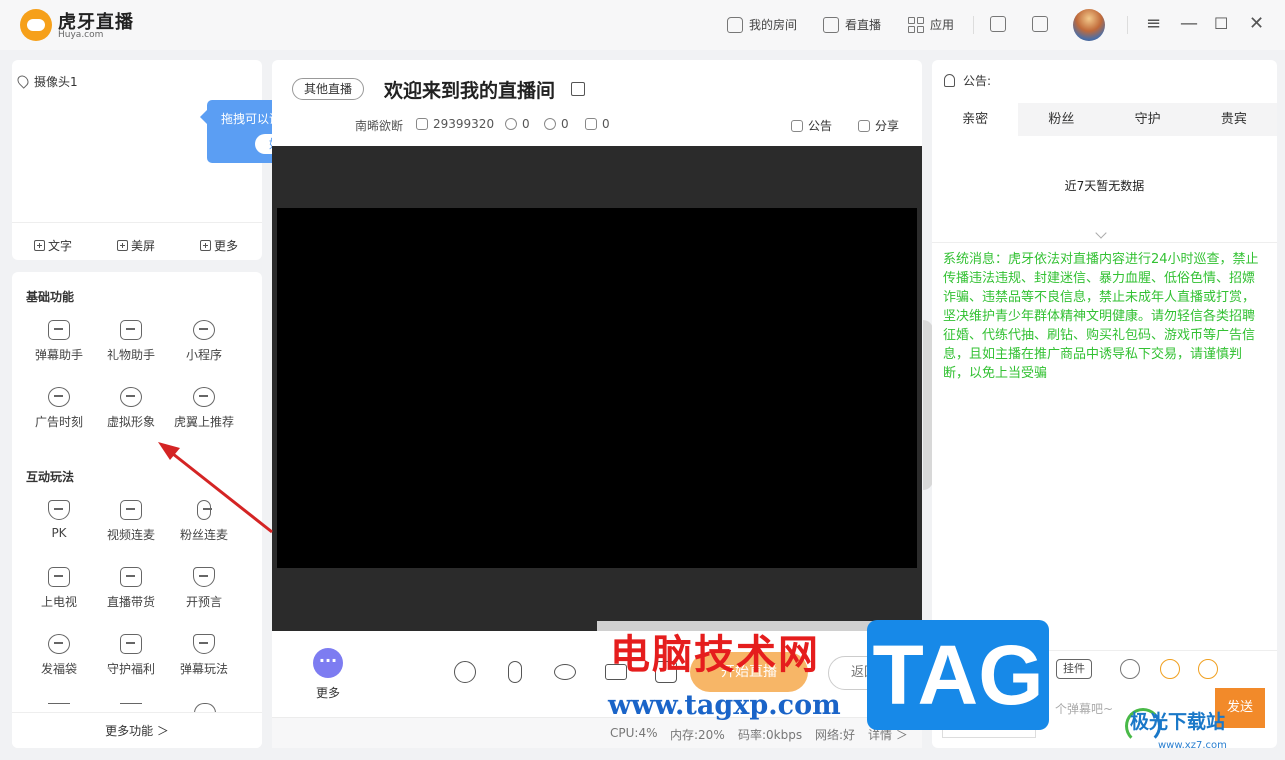  I want to click on house-icon, so click(422, 124).